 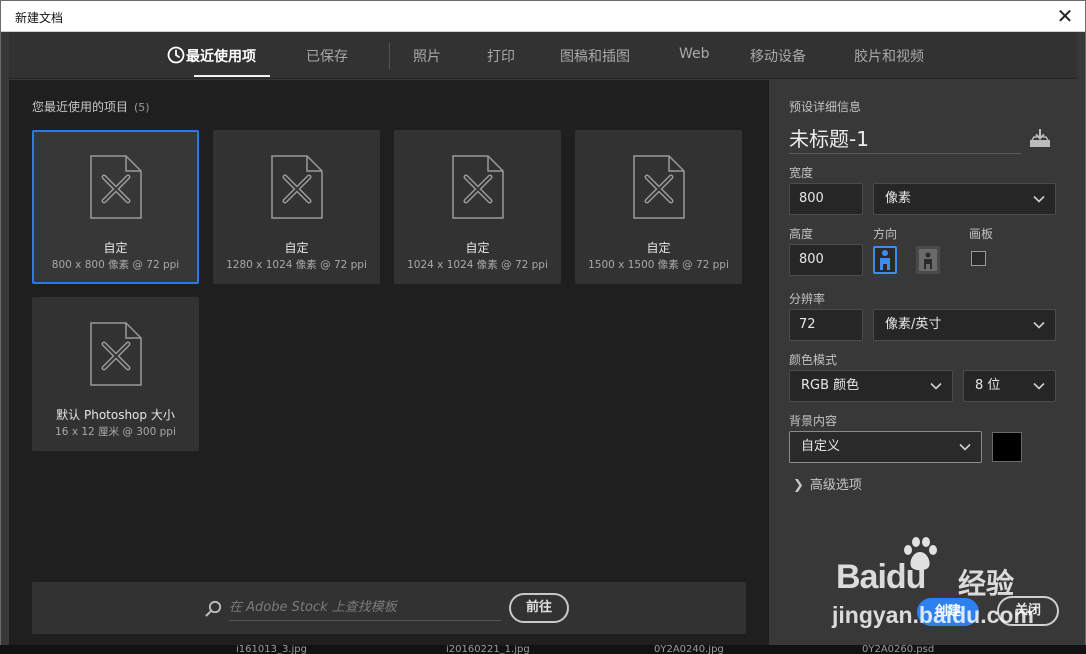 What do you see at coordinates (232, 76) in the screenshot?
I see `active-tab-underline` at bounding box center [232, 76].